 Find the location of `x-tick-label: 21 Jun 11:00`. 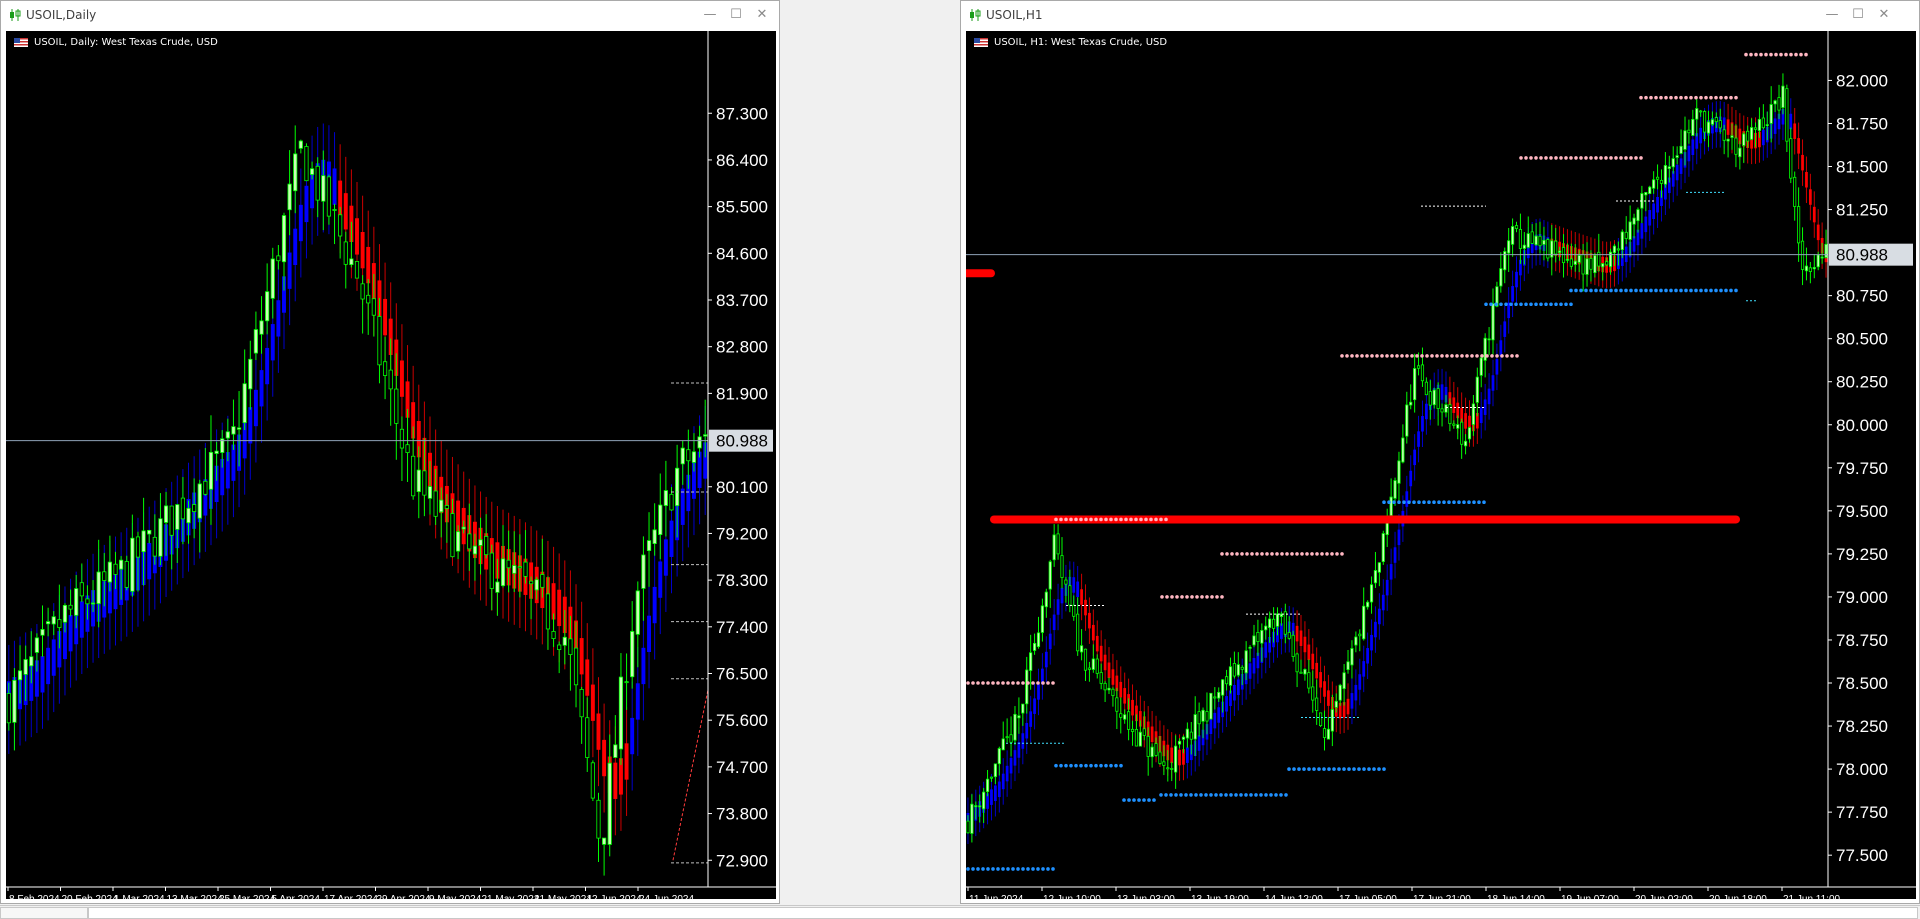

x-tick-label: 21 Jun 11:00 is located at coordinates (1812, 896).